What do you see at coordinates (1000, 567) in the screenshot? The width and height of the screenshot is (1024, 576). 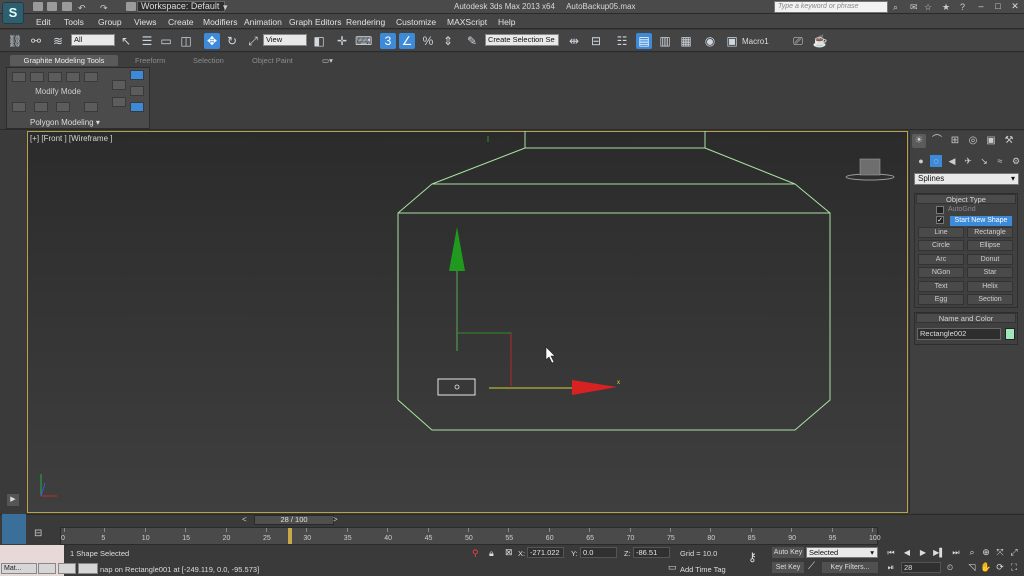 I see `orbit-icon: ⟳` at bounding box center [1000, 567].